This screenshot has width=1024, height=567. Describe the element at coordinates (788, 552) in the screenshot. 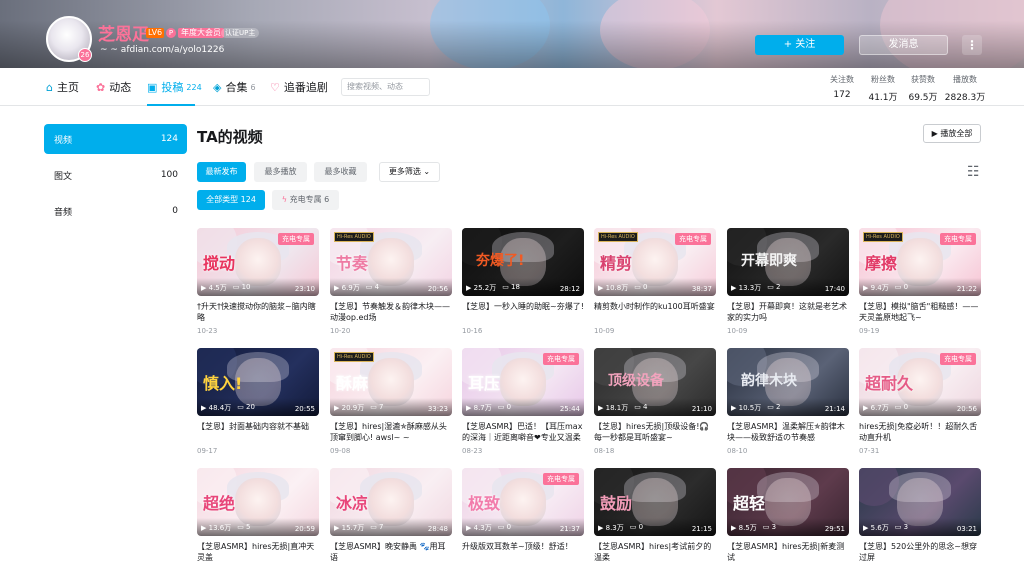

I see `video-title: 【芝恩ASMR】hires无损|新麦测试` at that location.